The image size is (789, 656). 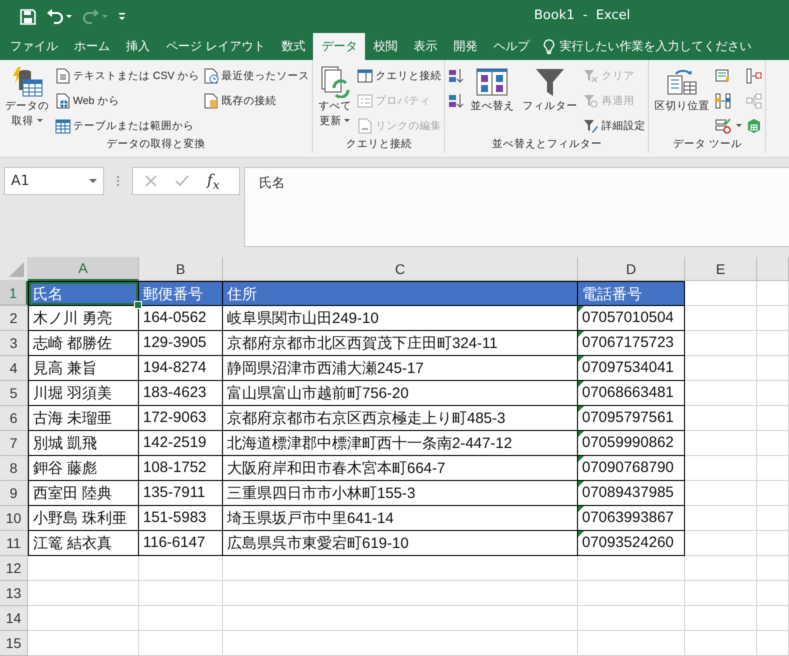 What do you see at coordinates (34, 46) in the screenshot?
I see `ribbon-tab: ファイル` at bounding box center [34, 46].